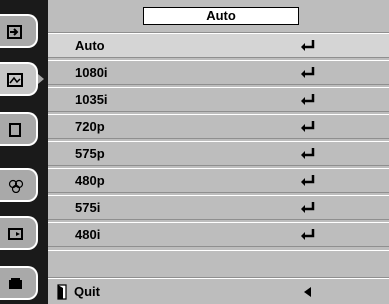 The height and width of the screenshot is (304, 389). Describe the element at coordinates (16, 186) in the screenshot. I see `color-icon` at that location.